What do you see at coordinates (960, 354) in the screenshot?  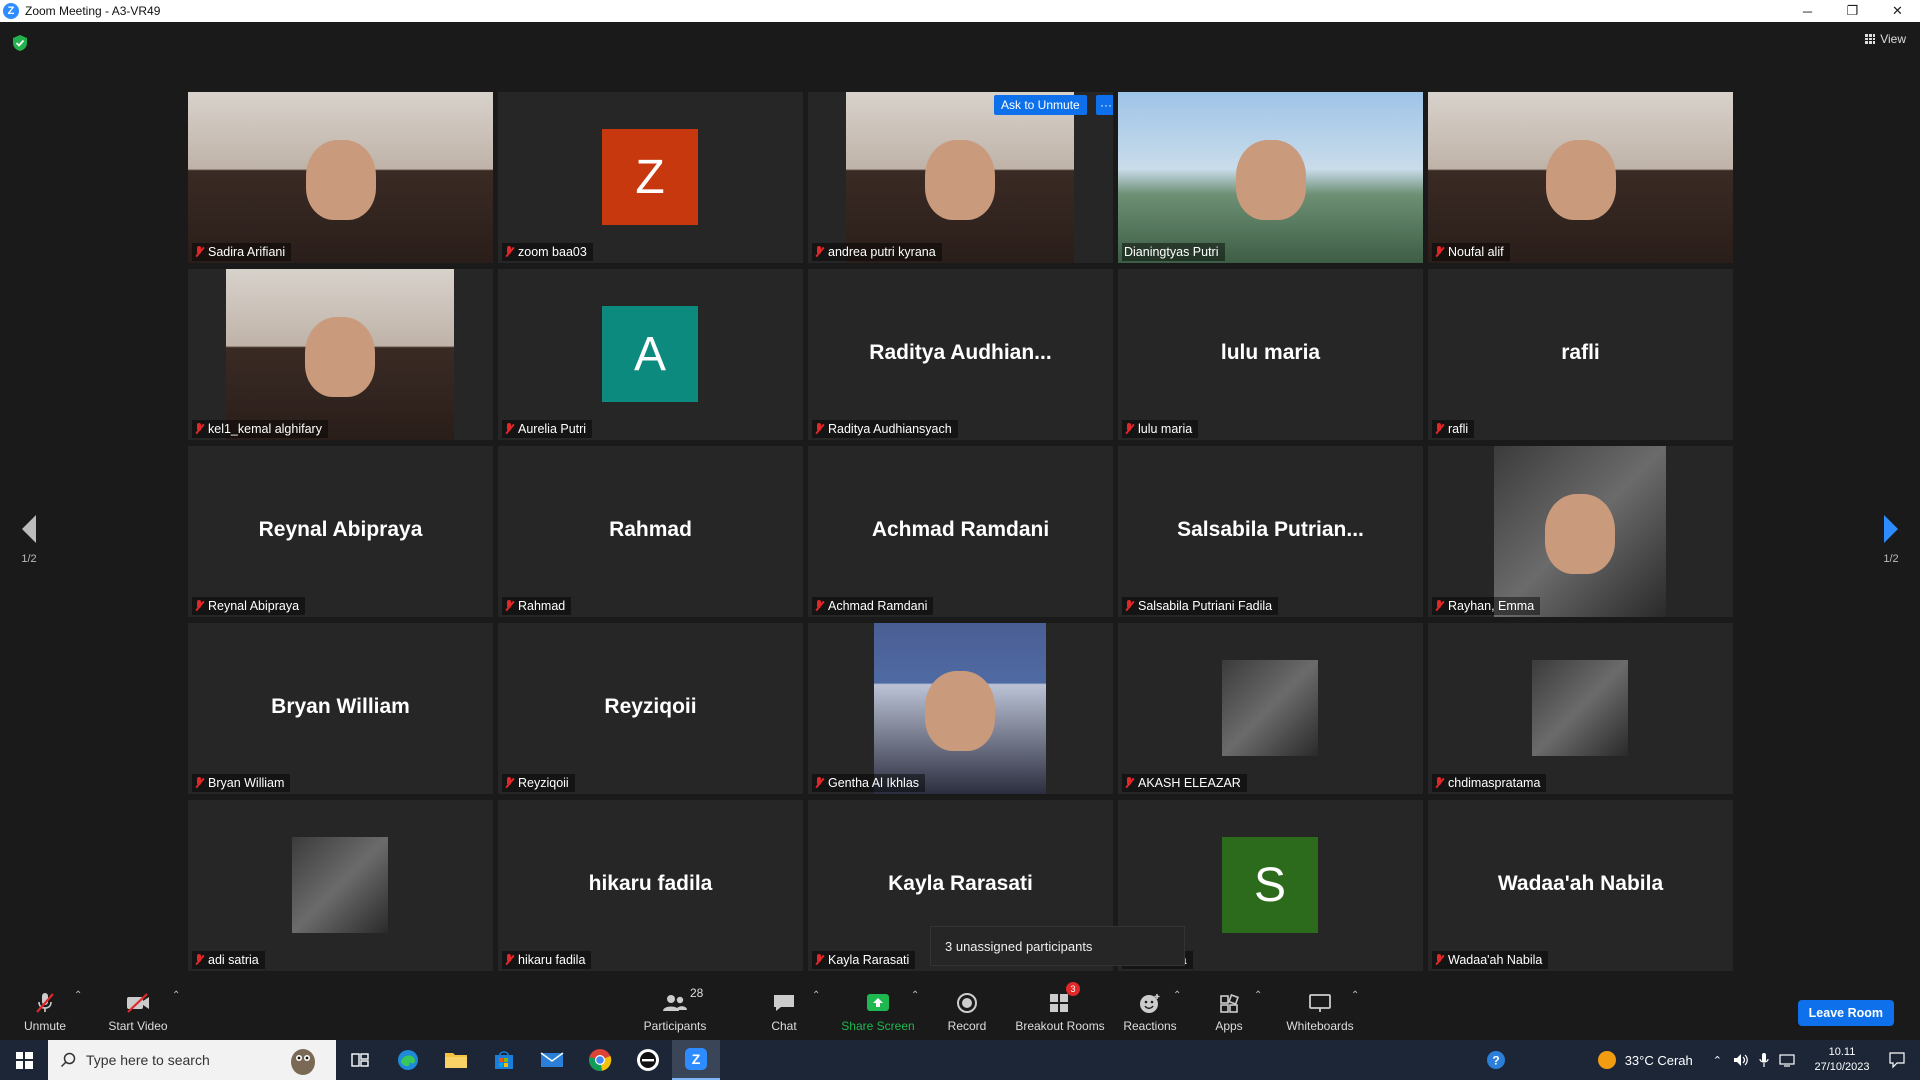 I see `participant-tile: Raditya Audhian... Raditya Audhiansyach` at bounding box center [960, 354].